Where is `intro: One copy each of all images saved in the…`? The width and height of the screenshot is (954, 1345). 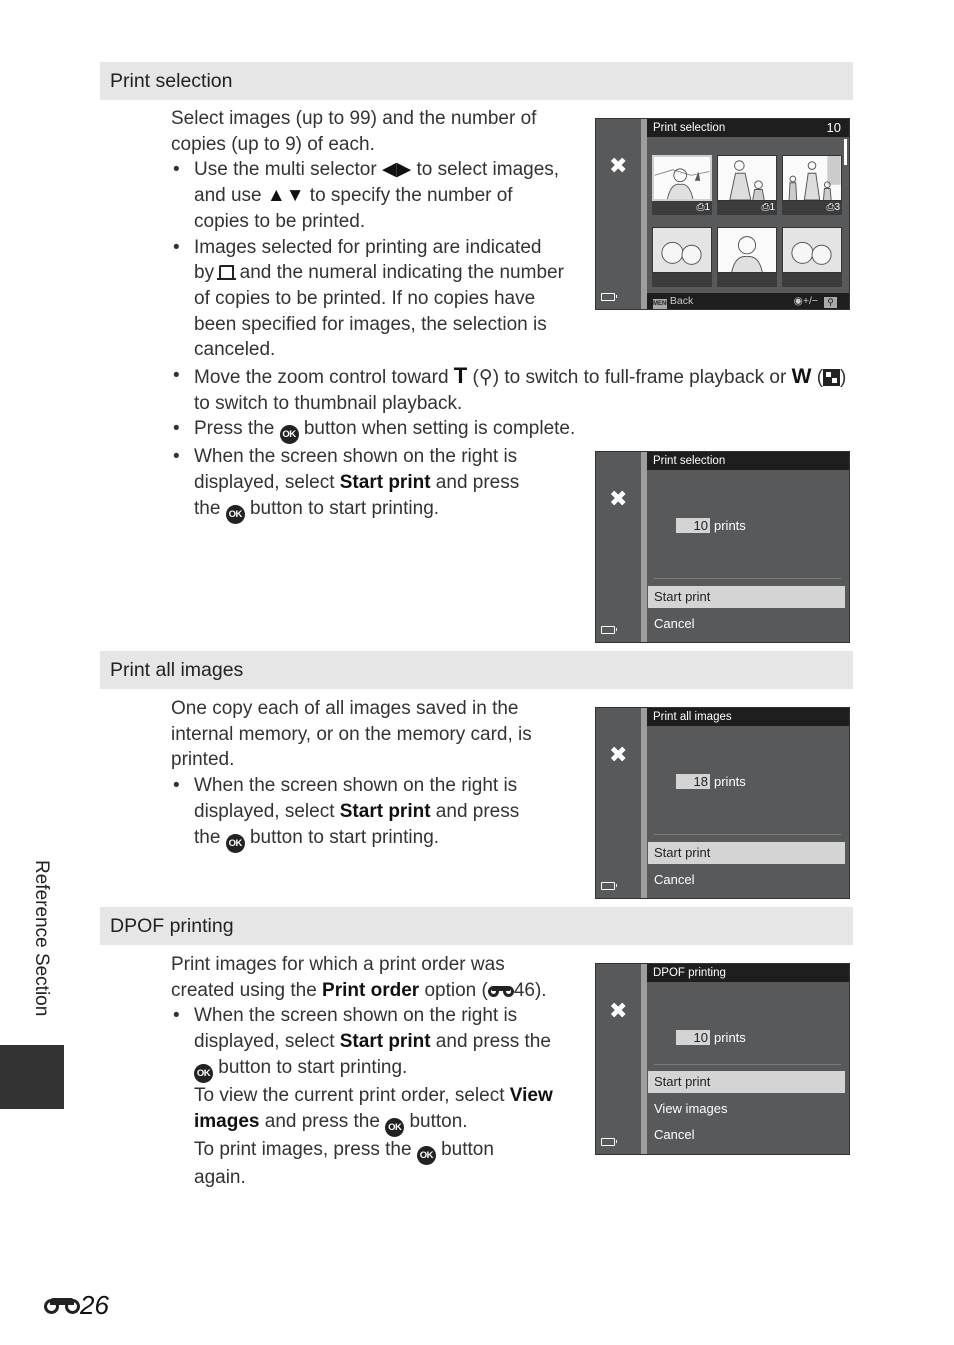 intro: One copy each of all images saved in the… is located at coordinates (351, 734).